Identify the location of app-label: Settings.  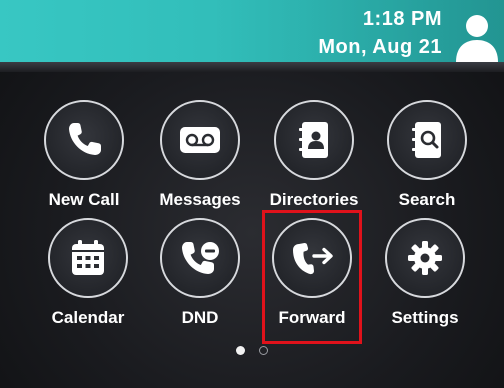
(425, 317).